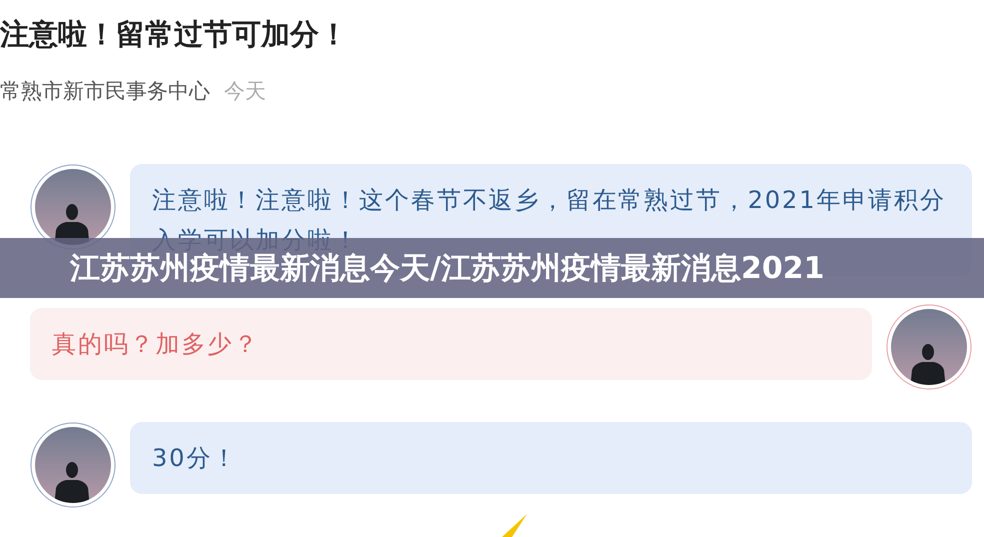 The image size is (984, 537). Describe the element at coordinates (105, 91) in the screenshot. I see `source-name: 常熟市新市民事务中心` at that location.